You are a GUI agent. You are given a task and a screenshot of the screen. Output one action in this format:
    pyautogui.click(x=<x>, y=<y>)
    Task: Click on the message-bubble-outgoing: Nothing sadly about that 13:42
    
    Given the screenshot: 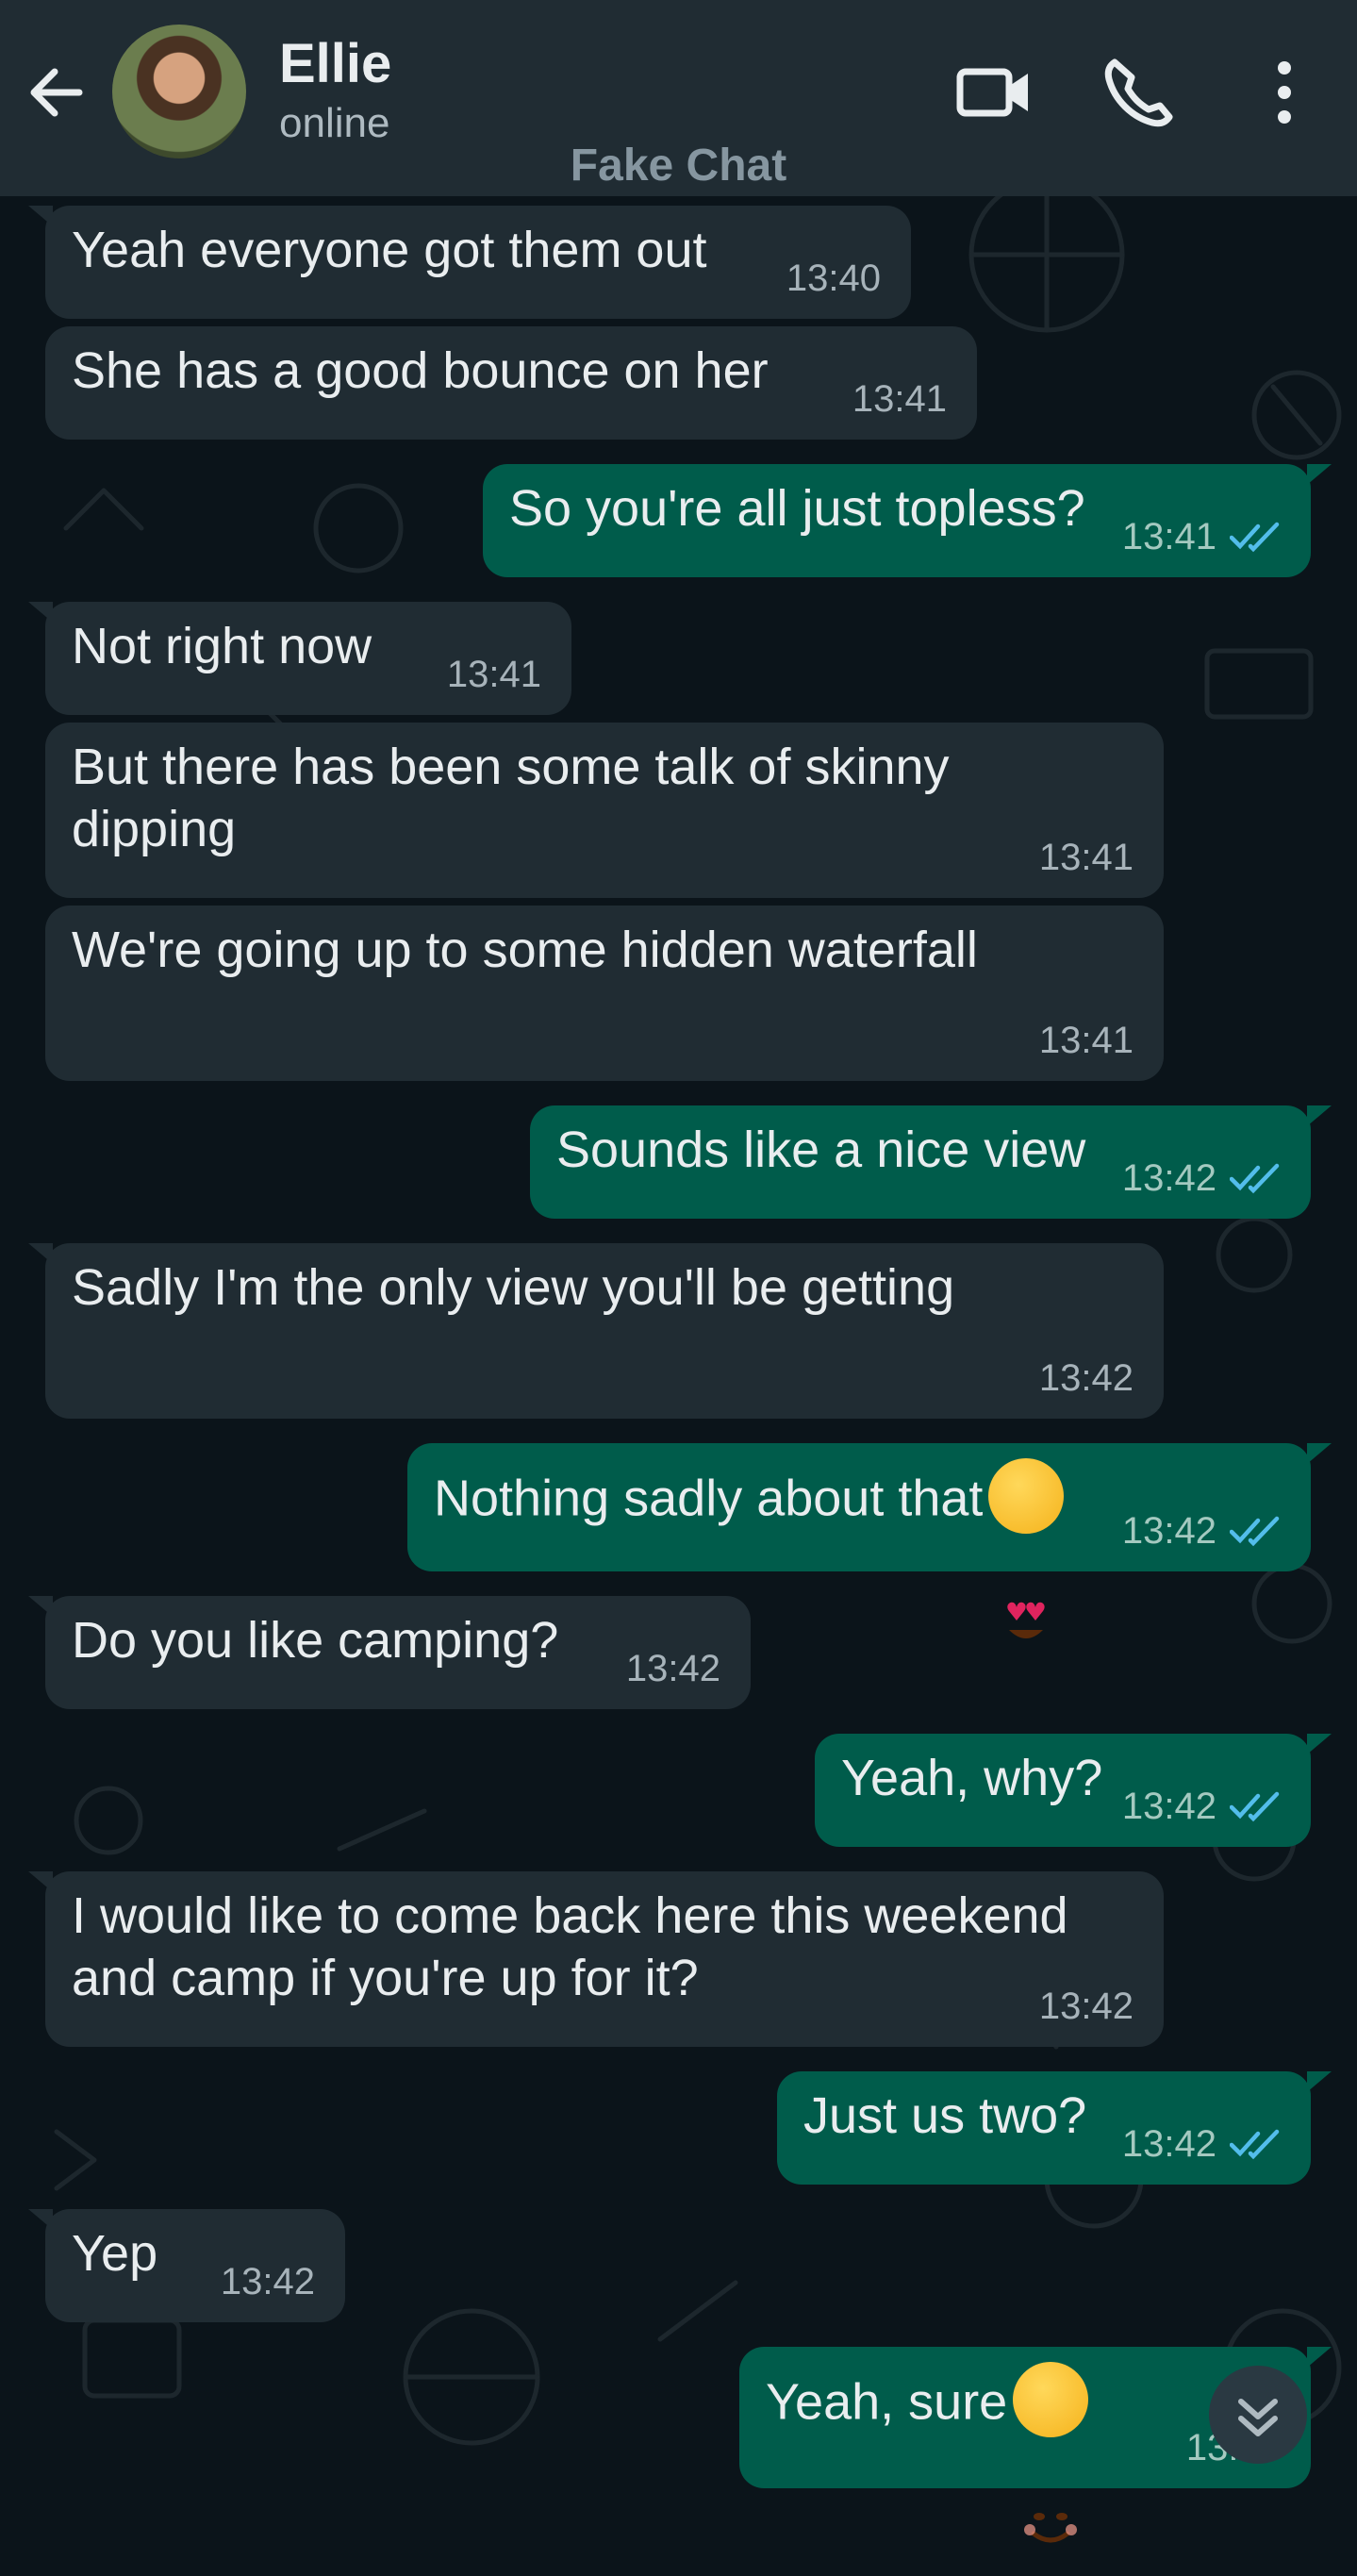 What is the action you would take?
    pyautogui.click(x=869, y=1540)
    